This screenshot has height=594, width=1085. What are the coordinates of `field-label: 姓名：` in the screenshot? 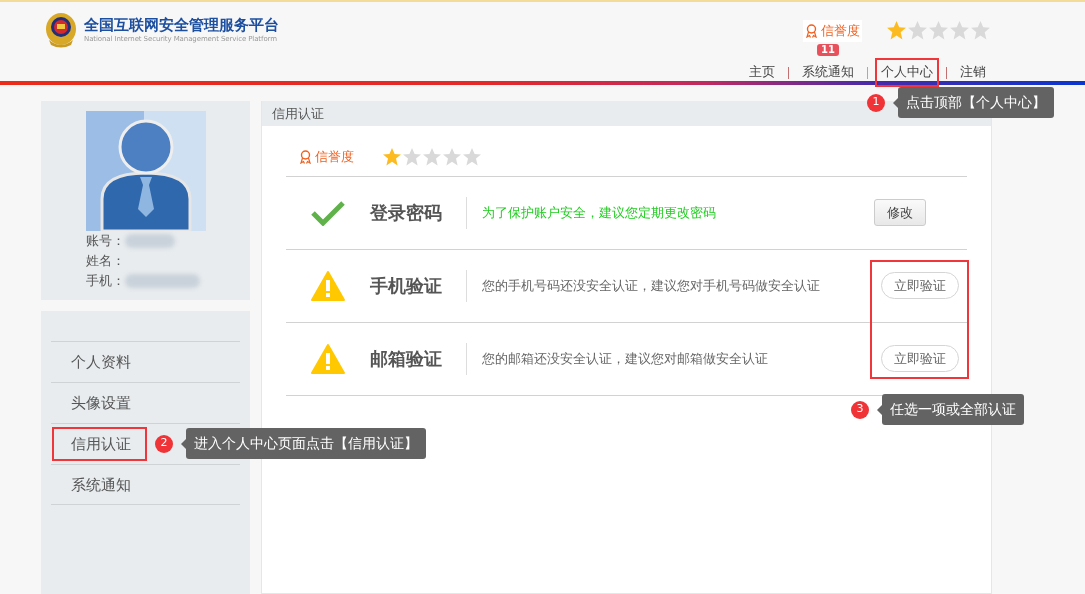 It's located at (105, 261).